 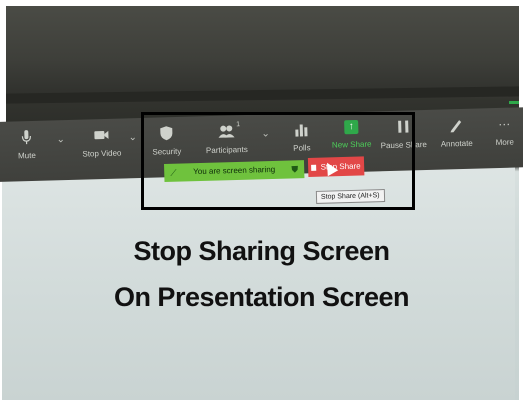 I want to click on mute-label: Mute, so click(x=26, y=155).